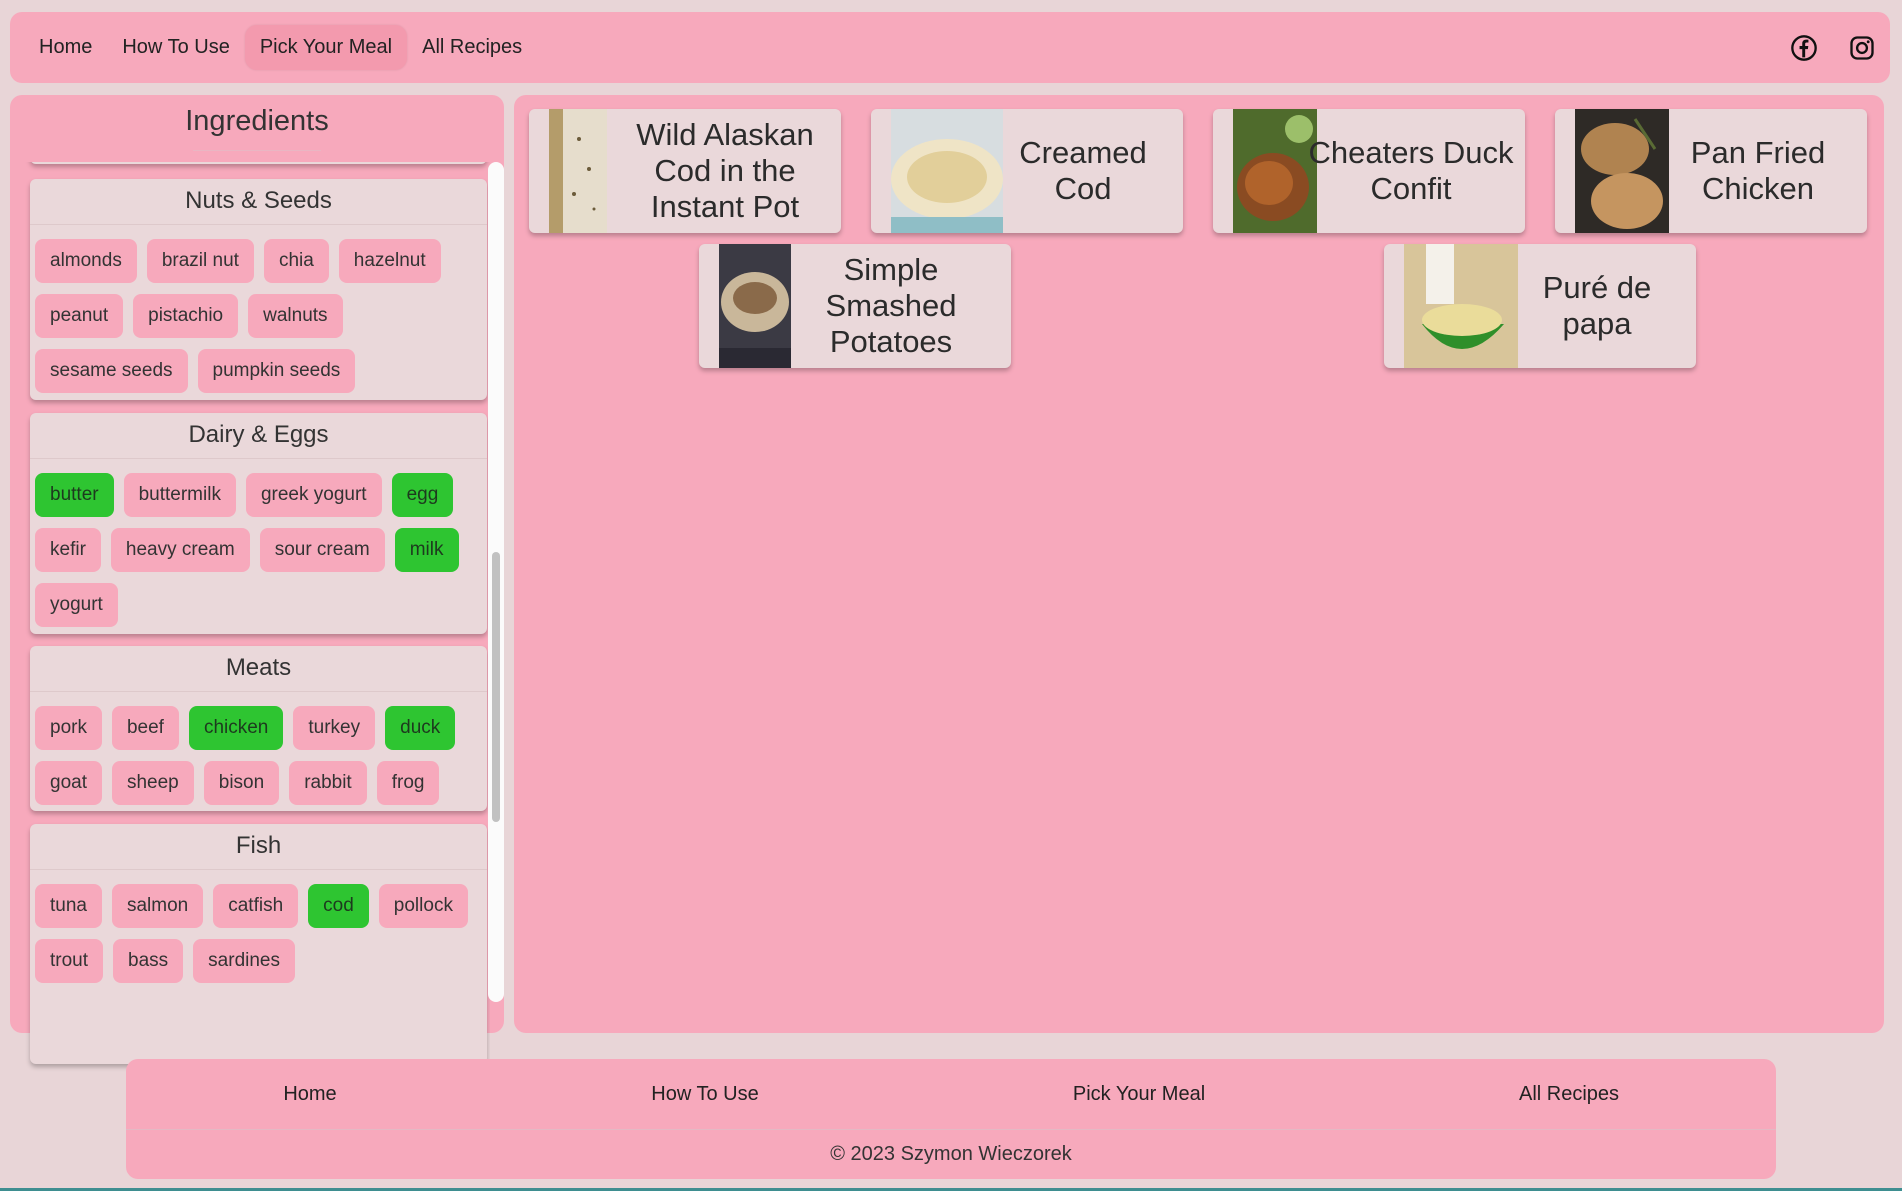 This screenshot has height=1191, width=1902. Describe the element at coordinates (68, 783) in the screenshot. I see `ingredient-chip-goat: goat` at that location.